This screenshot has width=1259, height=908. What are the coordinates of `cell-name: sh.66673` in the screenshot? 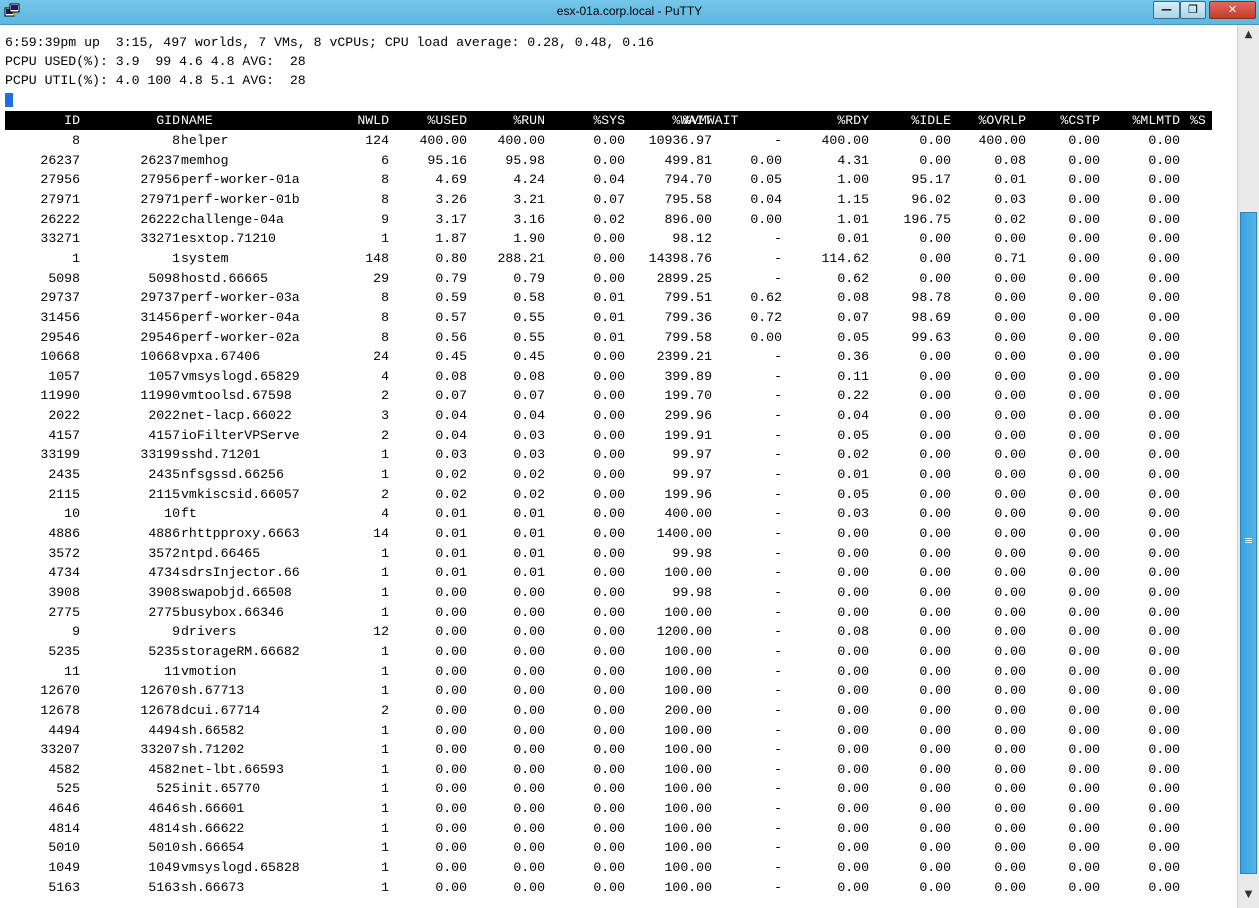 It's located at (213, 887).